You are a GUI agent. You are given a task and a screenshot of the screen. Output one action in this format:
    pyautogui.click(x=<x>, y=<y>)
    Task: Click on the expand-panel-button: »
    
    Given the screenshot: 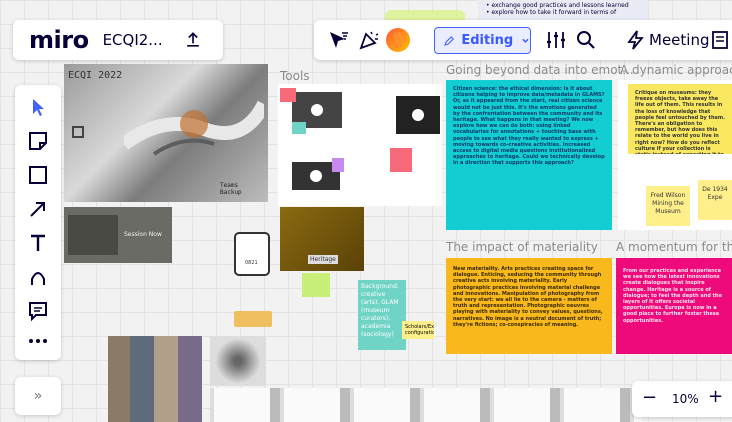 What is the action you would take?
    pyautogui.click(x=38, y=396)
    